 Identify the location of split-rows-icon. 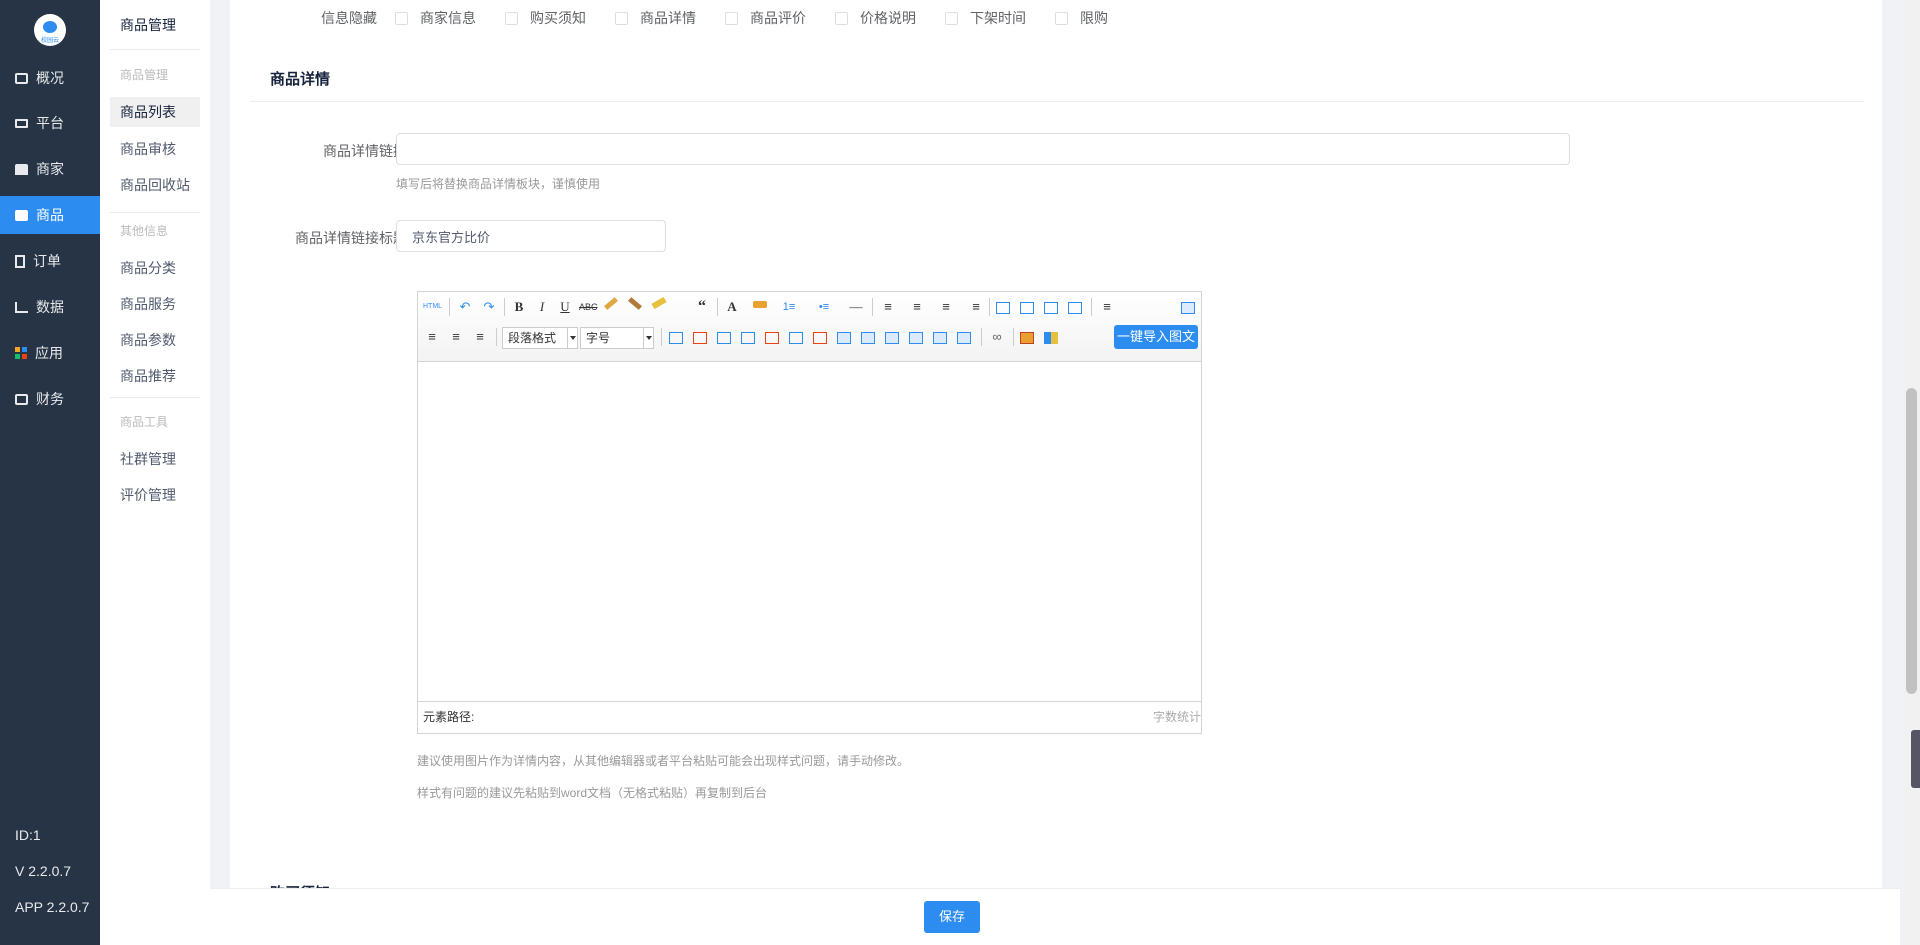
(940, 338).